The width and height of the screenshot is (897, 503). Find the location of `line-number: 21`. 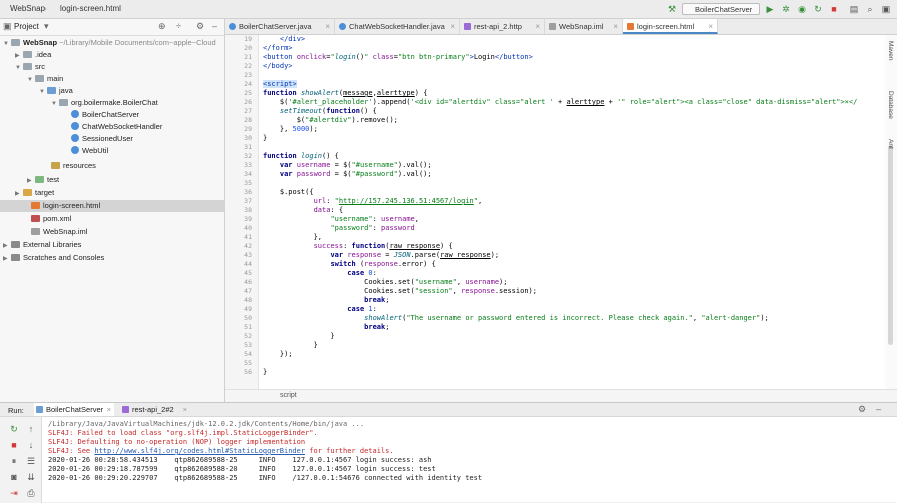

line-number: 21 is located at coordinates (248, 57).